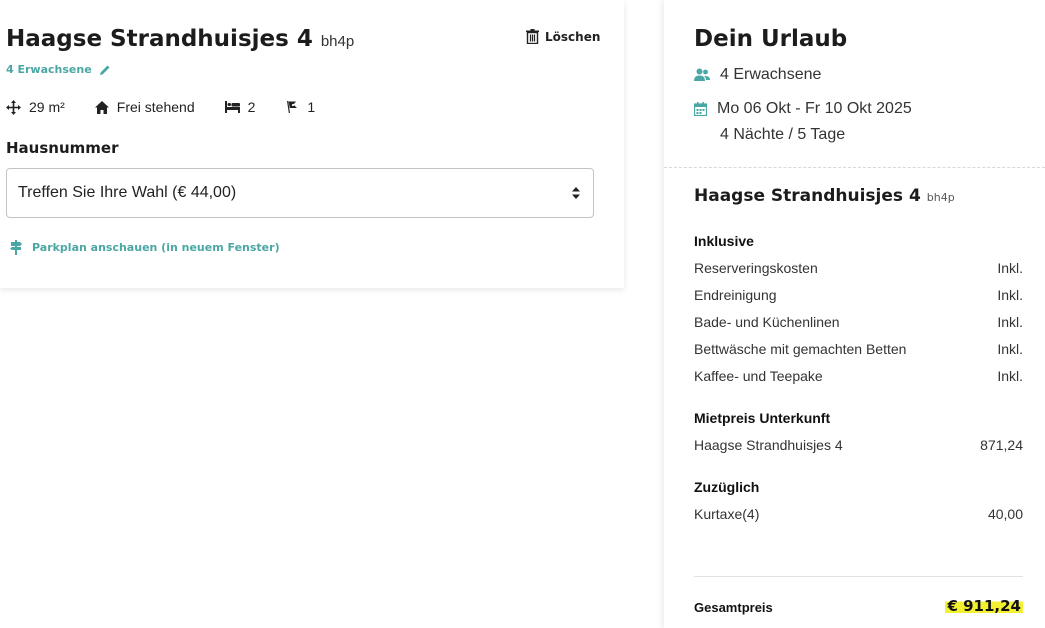 This screenshot has width=1045, height=628. What do you see at coordinates (573, 36) in the screenshot?
I see `delete-label: Löschen` at bounding box center [573, 36].